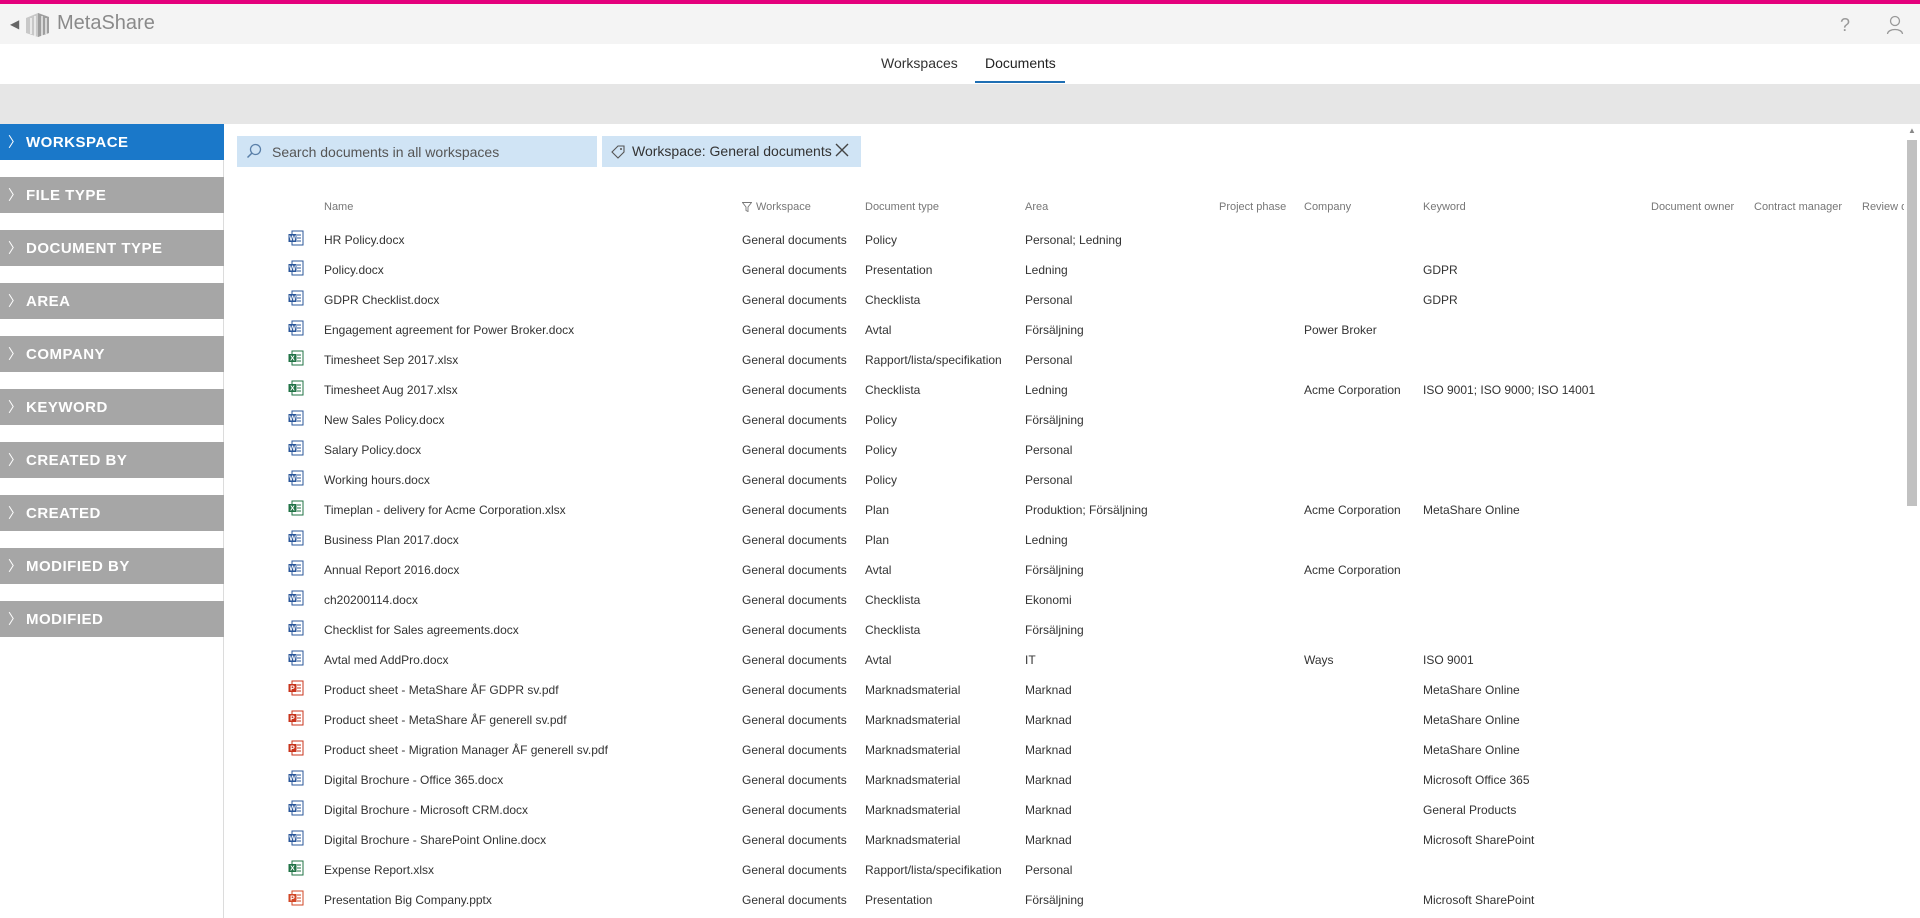  What do you see at coordinates (384, 420) in the screenshot?
I see `cell-name: New Sales Policy.docx` at bounding box center [384, 420].